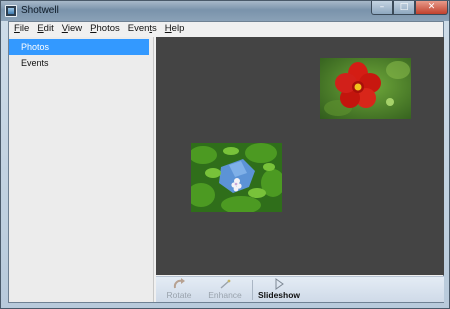 This screenshot has height=309, width=450. I want to click on photo-thumbnail-red-flower, so click(365, 88).